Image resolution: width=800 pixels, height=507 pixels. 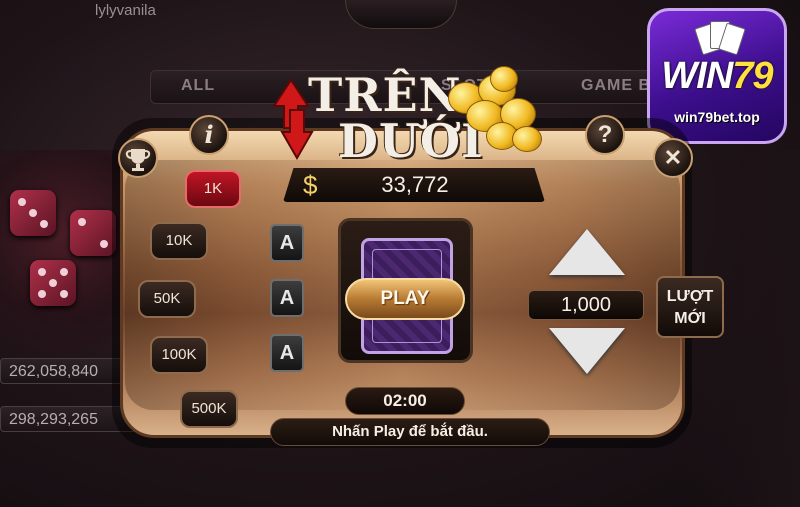 I want to click on trophy-icon, so click(x=138, y=160).